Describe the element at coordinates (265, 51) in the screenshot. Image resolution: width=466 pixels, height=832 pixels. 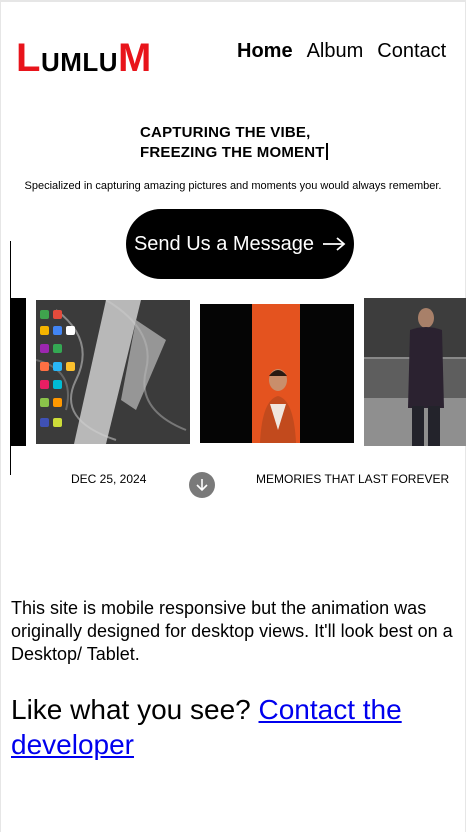
I see `nav-home: Home` at that location.